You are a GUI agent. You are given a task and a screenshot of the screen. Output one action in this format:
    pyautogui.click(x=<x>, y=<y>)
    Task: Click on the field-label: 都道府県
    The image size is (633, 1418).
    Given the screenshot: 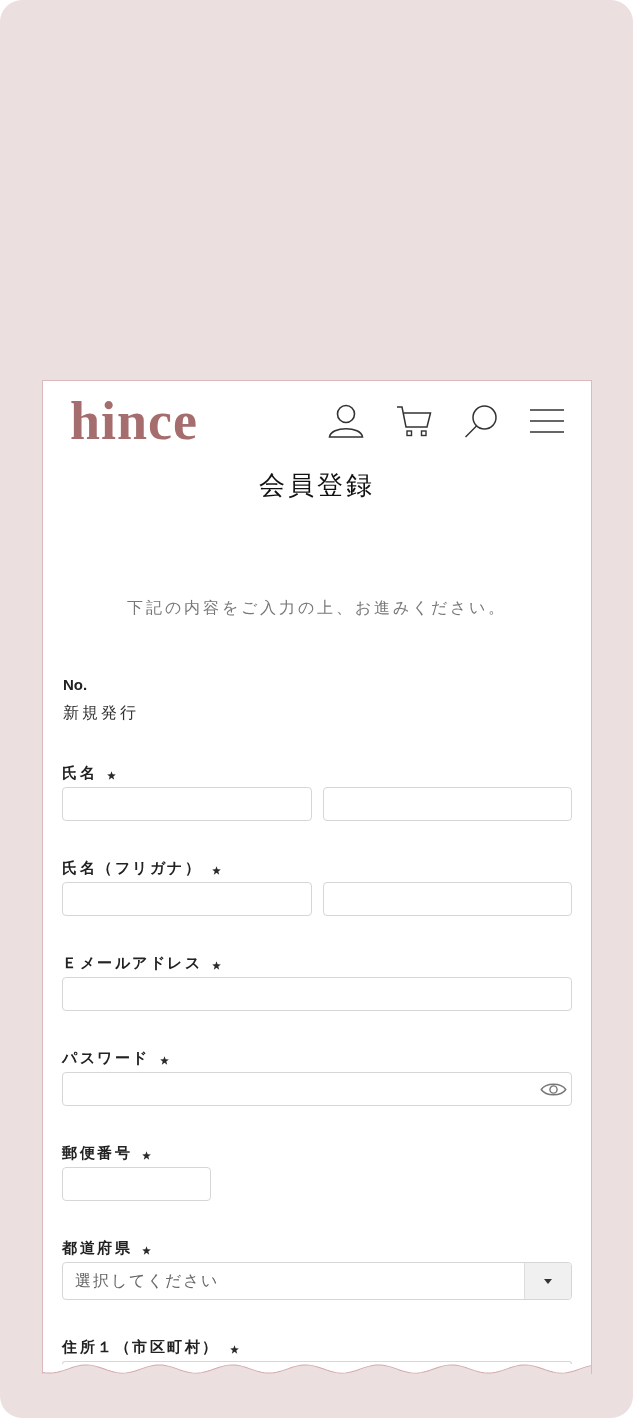 What is the action you would take?
    pyautogui.click(x=97, y=1248)
    